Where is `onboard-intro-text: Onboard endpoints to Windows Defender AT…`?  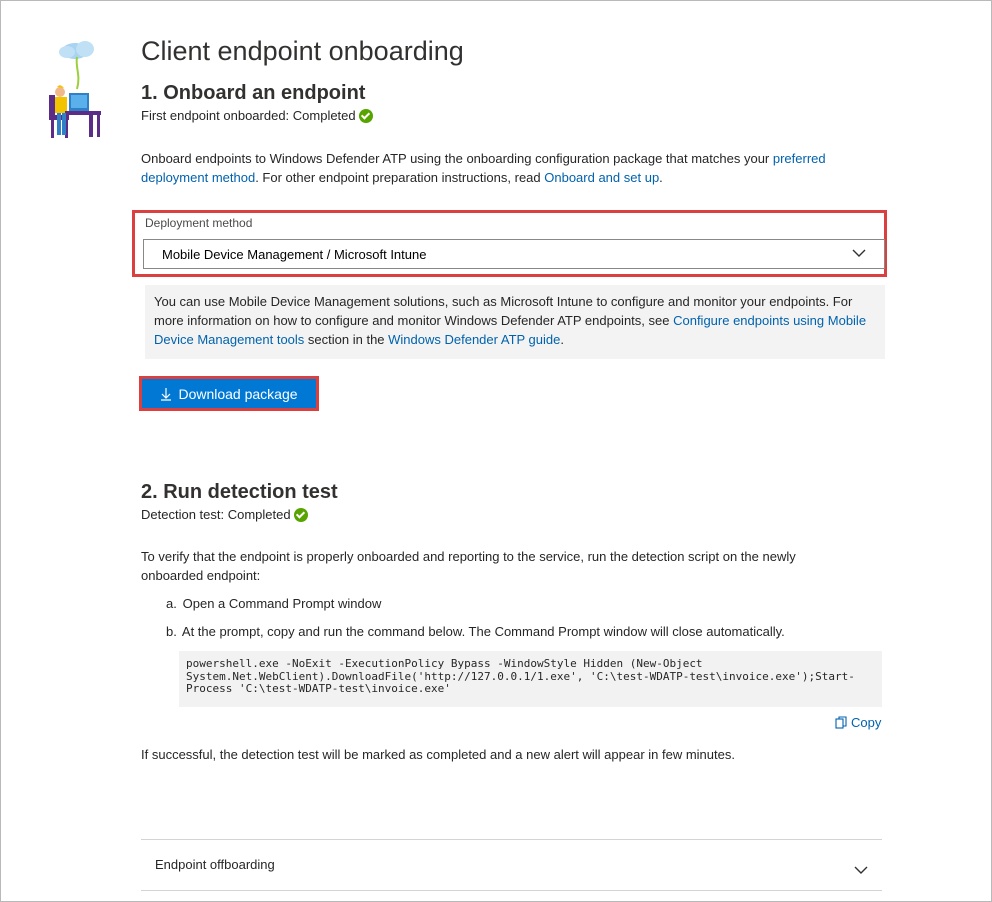
onboard-intro-text: Onboard endpoints to Windows Defender AT… is located at coordinates (457, 158).